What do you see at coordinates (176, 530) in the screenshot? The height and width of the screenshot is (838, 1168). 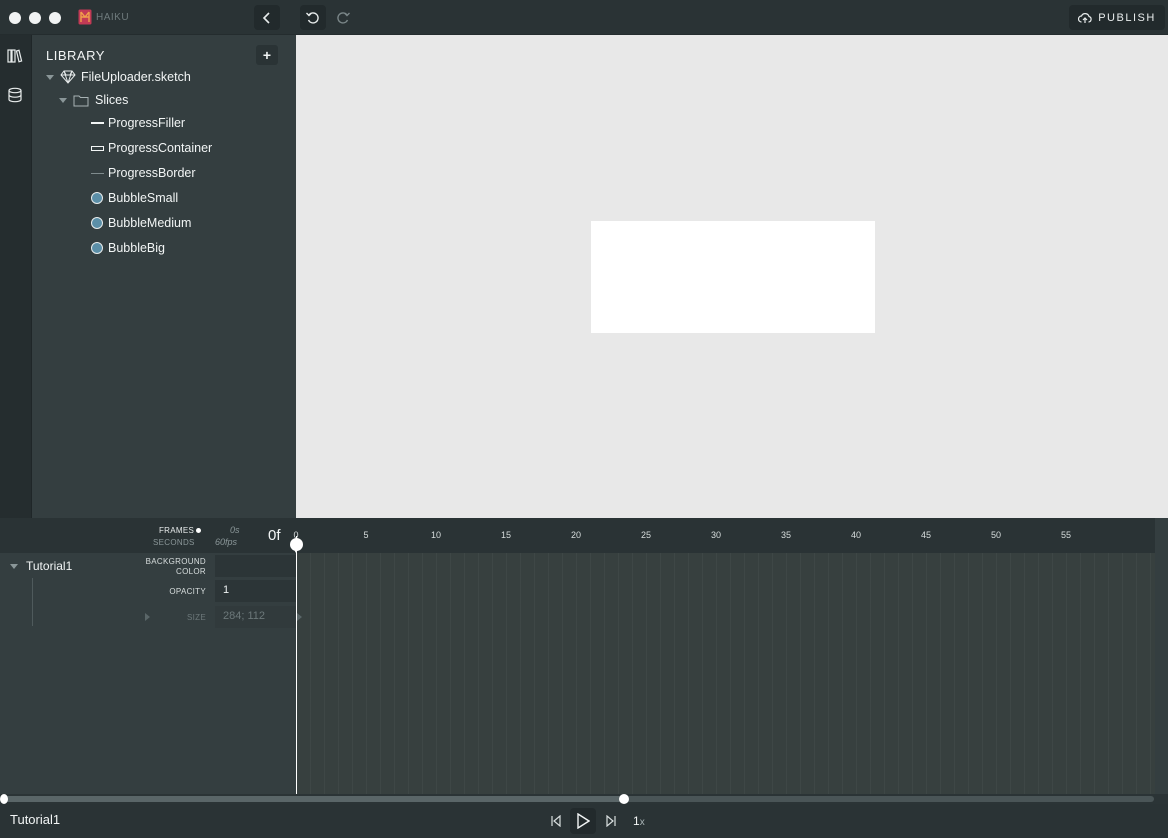 I see `frames-toggle-label: FRAMES` at bounding box center [176, 530].